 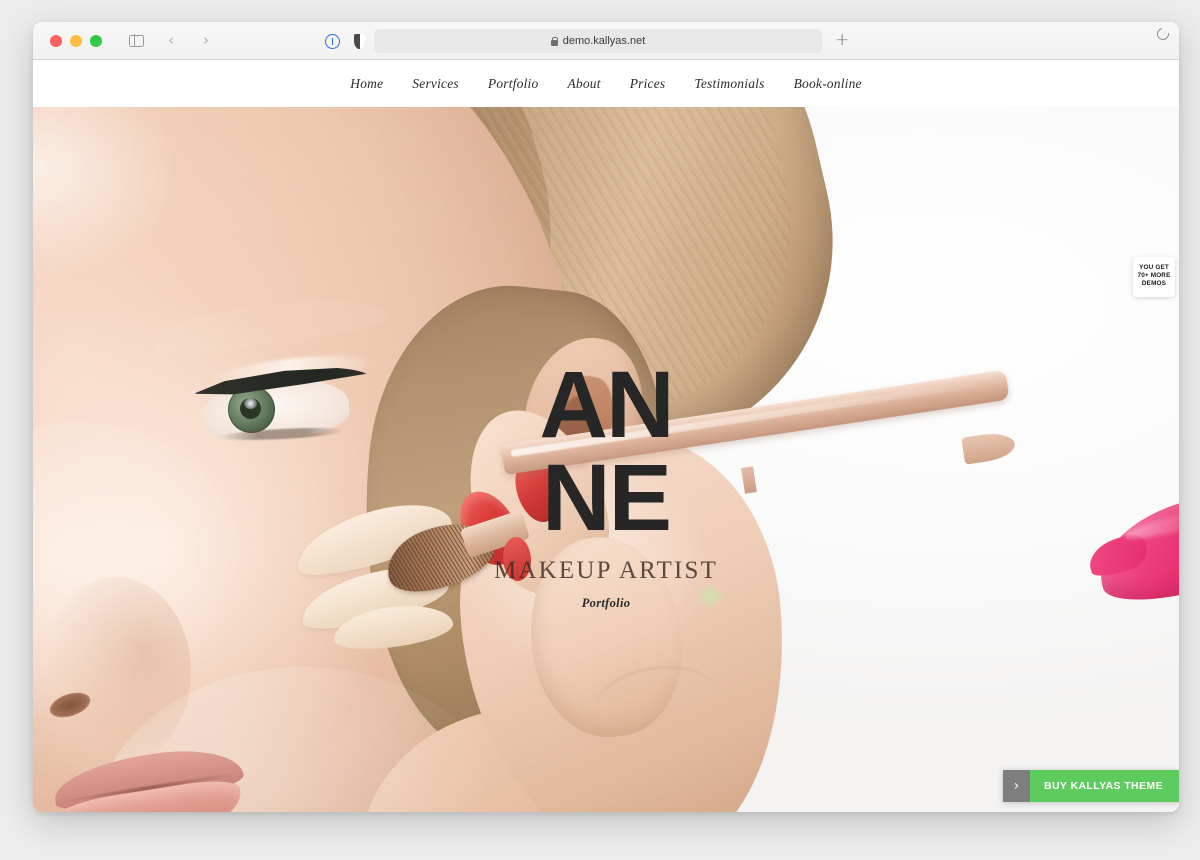 I want to click on more-demos-badge: YOU GET 70+ MORE DEMOS, so click(x=1154, y=277).